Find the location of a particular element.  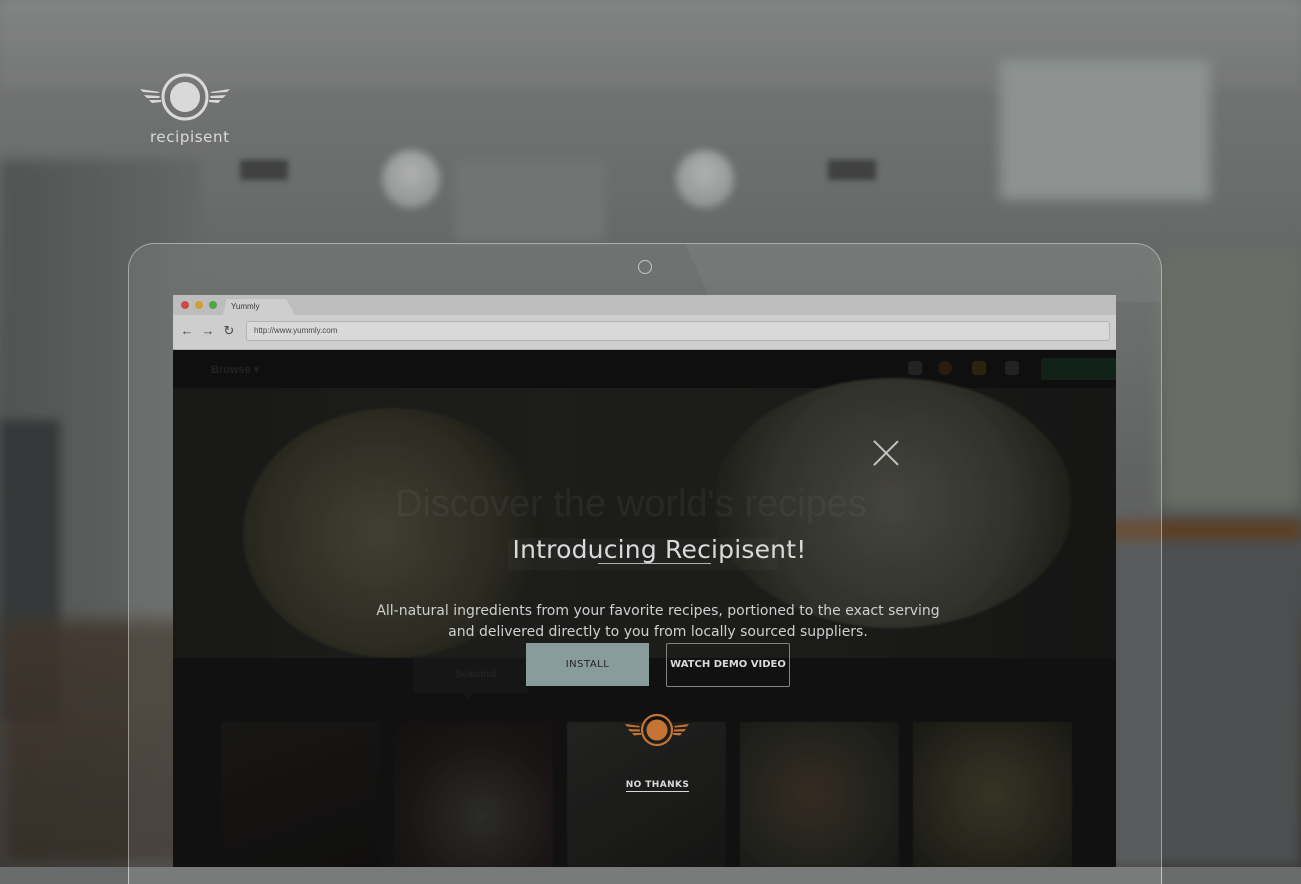

title-divider is located at coordinates (654, 563).